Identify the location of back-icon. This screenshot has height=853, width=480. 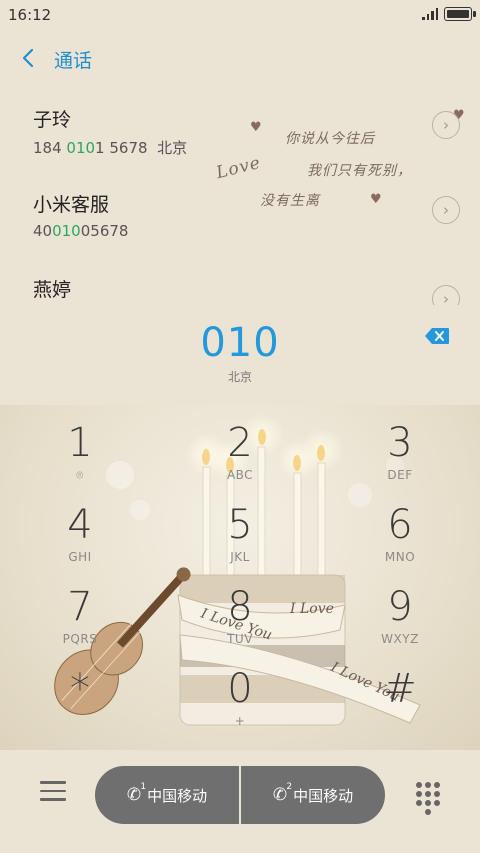
(29, 58).